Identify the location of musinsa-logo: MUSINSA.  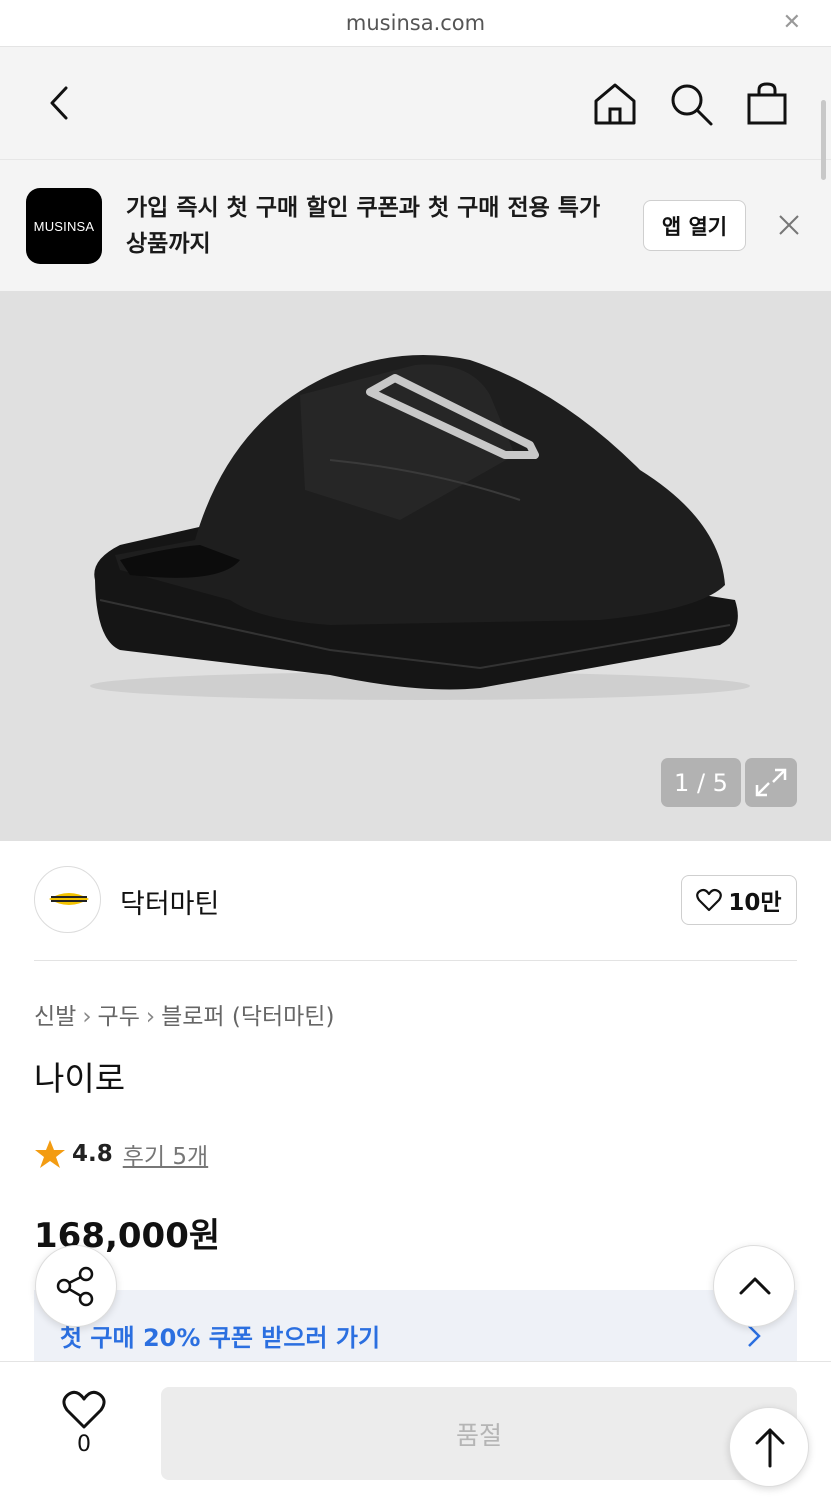
(64, 226).